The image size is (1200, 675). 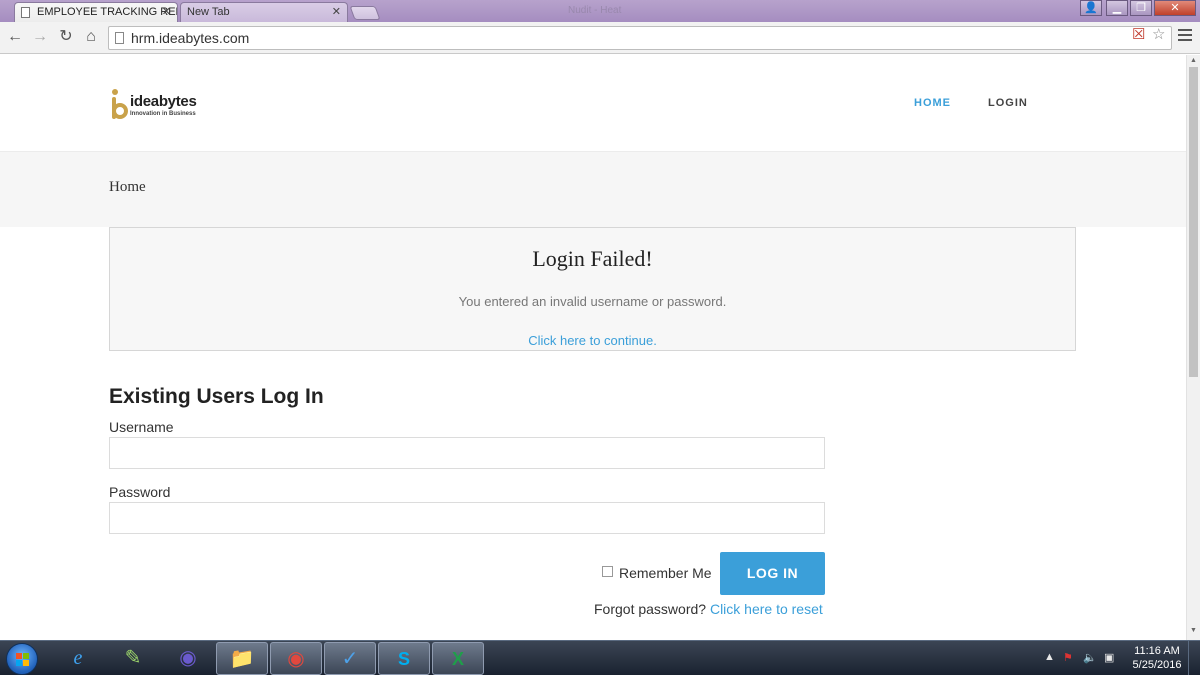 I want to click on reload-icon: ↻, so click(x=66, y=37).